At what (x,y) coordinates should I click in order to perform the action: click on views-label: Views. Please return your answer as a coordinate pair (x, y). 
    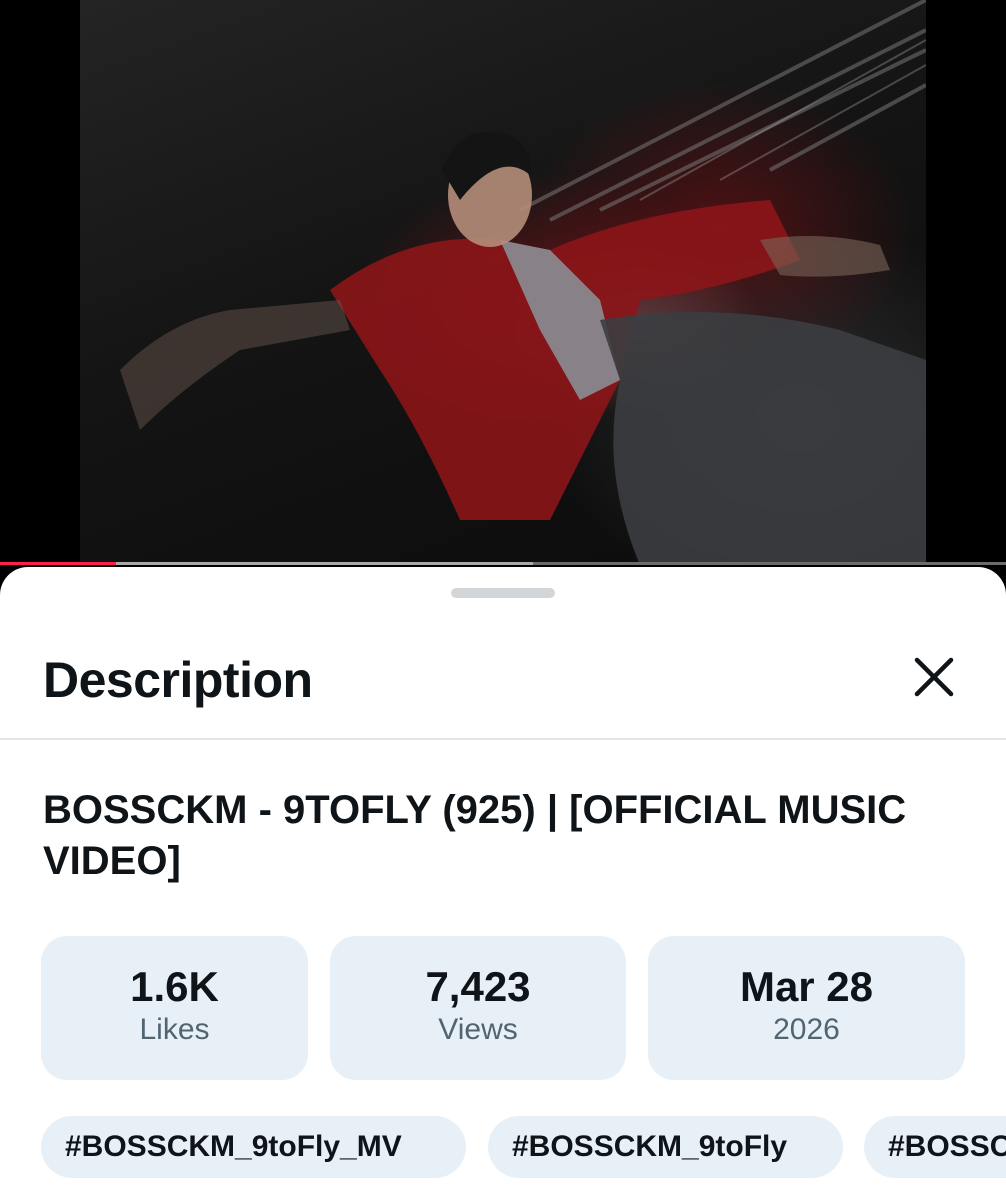
    Looking at the image, I should click on (478, 1029).